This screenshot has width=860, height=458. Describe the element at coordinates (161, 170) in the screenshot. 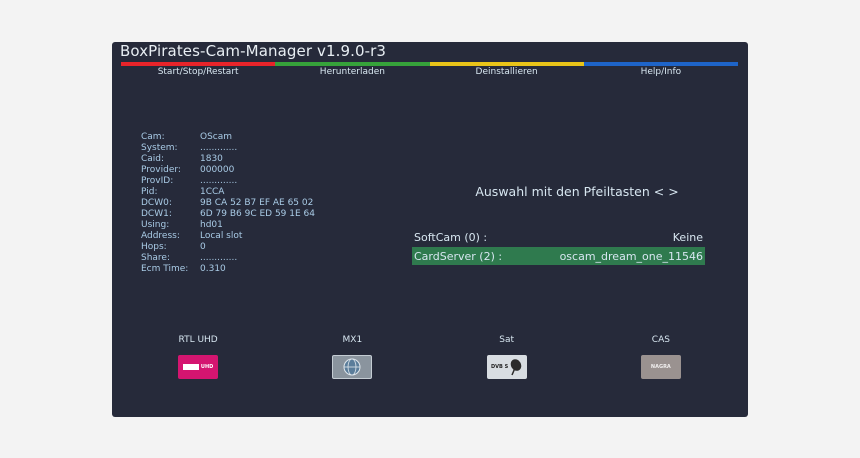

I see `ecm-info-key: Provider:` at that location.